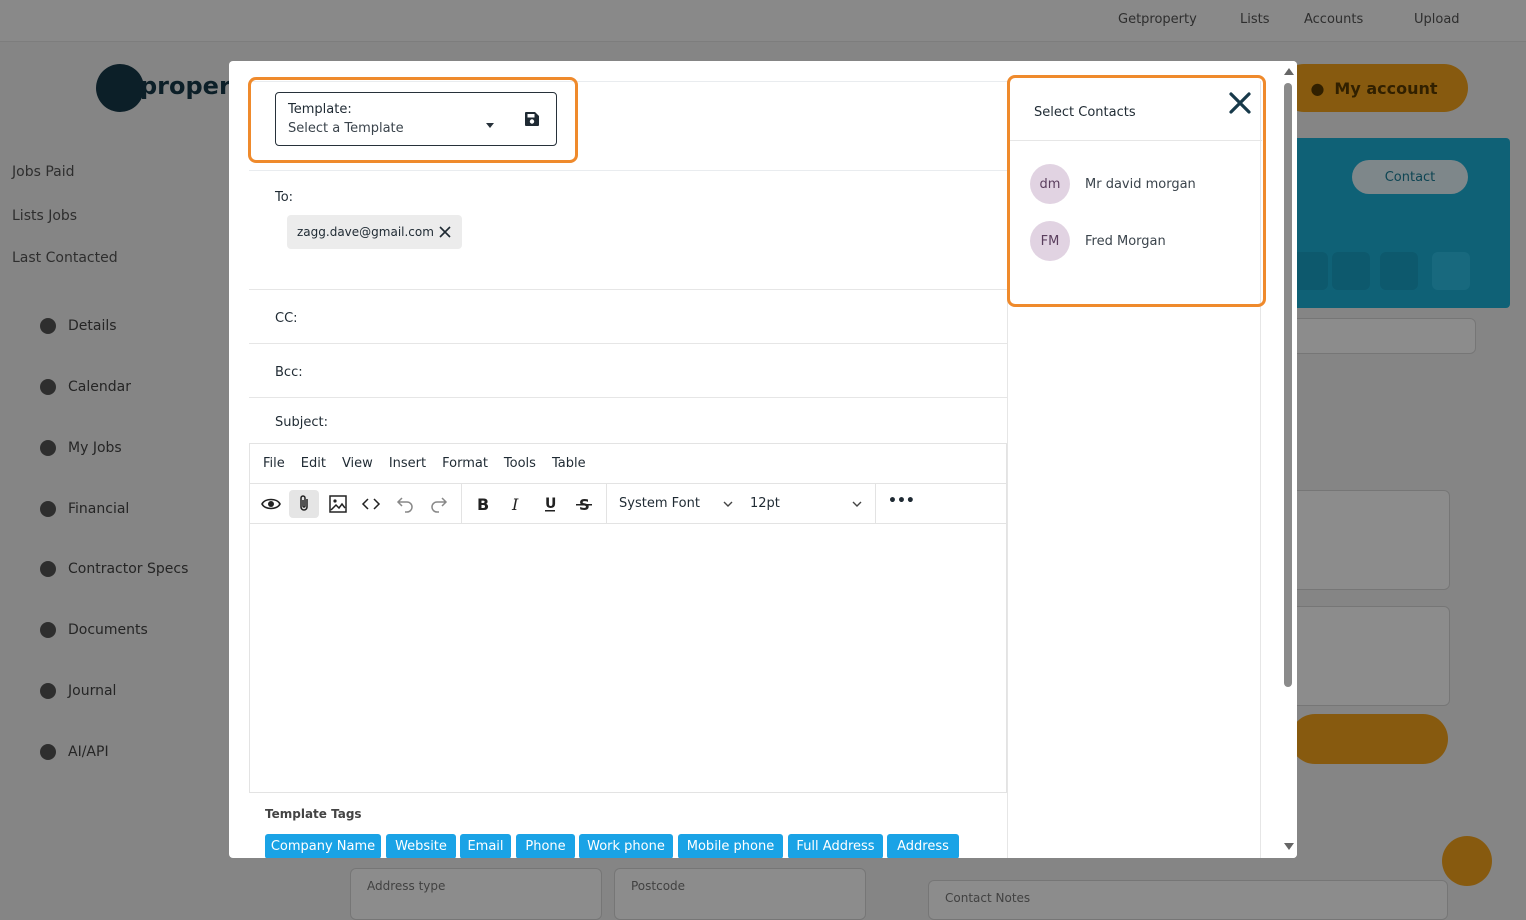 Image resolution: width=1526 pixels, height=920 pixels. I want to click on code-icon, so click(371, 504).